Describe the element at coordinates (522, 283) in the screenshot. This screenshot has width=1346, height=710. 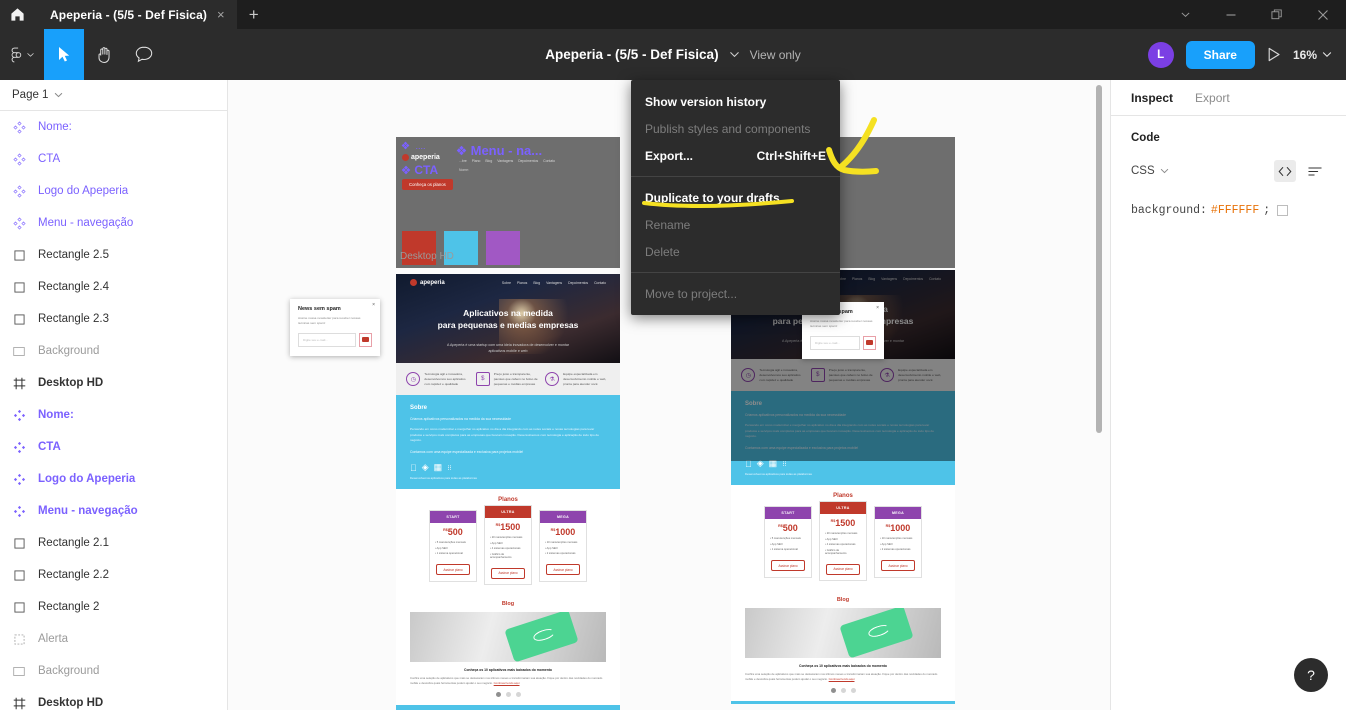
I see `nav-link: Planos` at that location.